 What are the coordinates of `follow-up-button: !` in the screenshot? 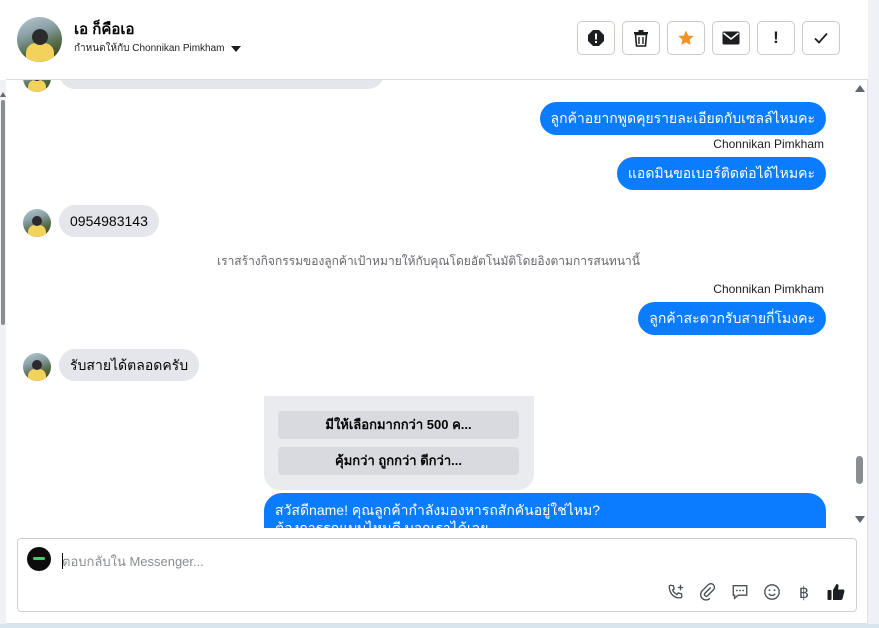 It's located at (776, 38).